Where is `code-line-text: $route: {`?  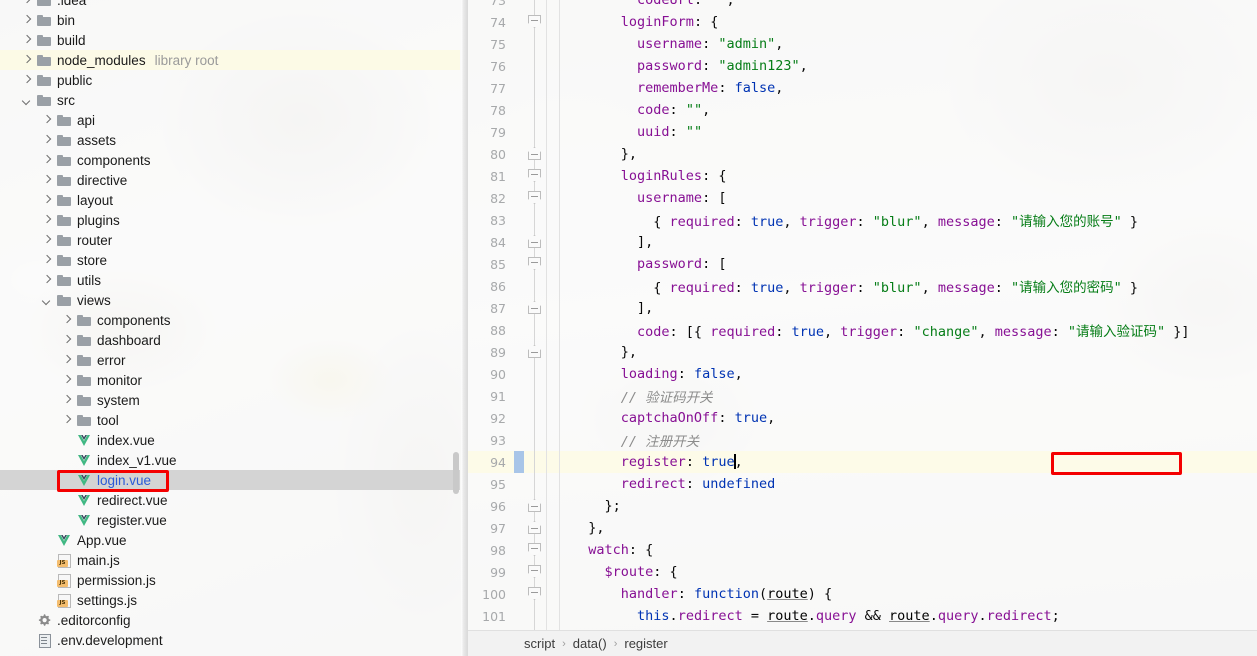
code-line-text: $route: { is located at coordinates (914, 572).